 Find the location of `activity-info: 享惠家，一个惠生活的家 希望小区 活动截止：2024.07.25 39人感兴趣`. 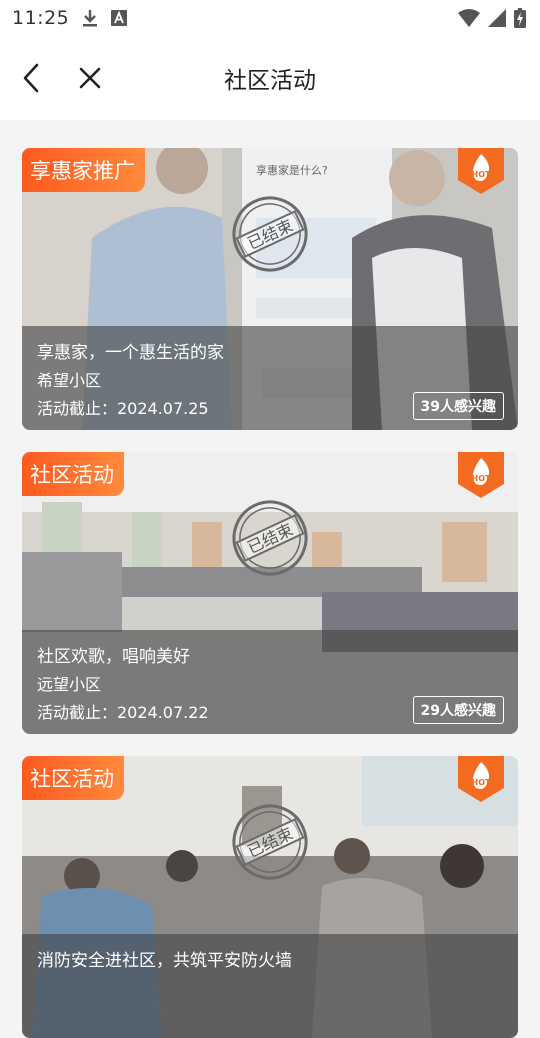

activity-info: 享惠家，一个惠生活的家 希望小区 活动截止：2024.07.25 39人感兴趣 is located at coordinates (270, 378).